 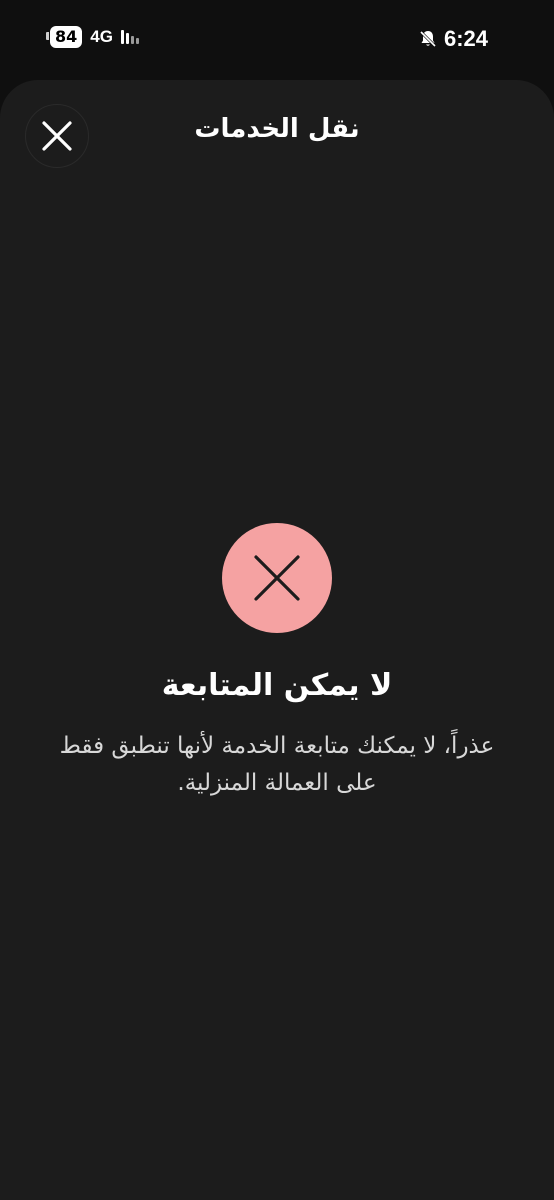 I want to click on battery-icon: 84, so click(x=64, y=37).